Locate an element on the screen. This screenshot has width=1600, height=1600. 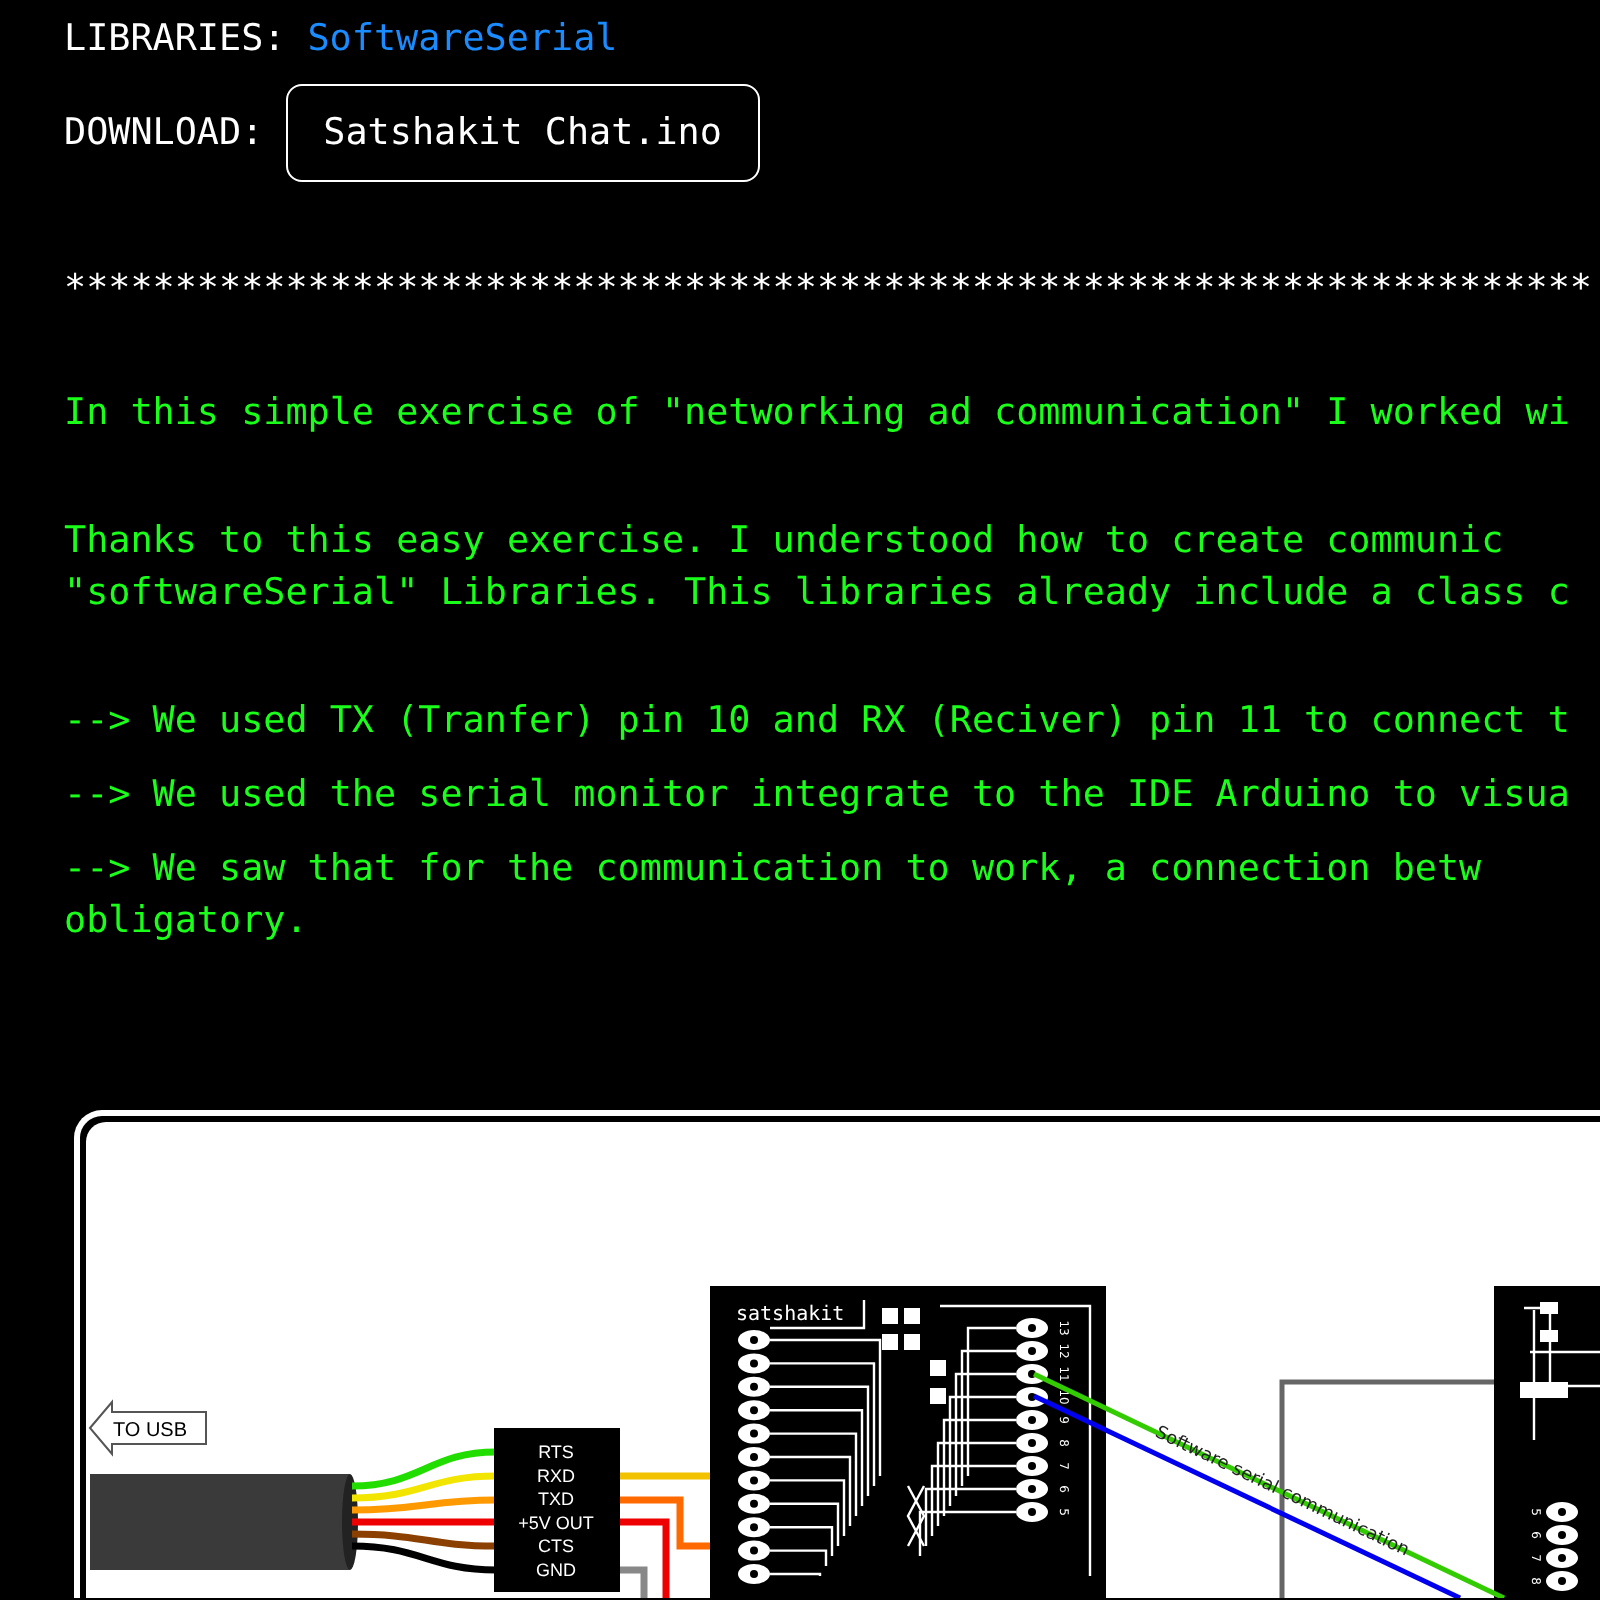
paragraph: Thanks to this easy exercise. I understood how to create communic "softwareSerial" Libraries. This libraries already include a class c is located at coordinates (818, 568).